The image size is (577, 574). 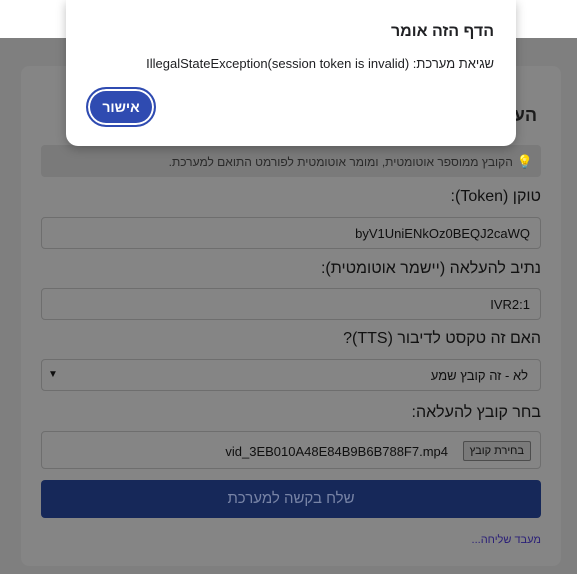 What do you see at coordinates (53, 374) in the screenshot?
I see `chevron-down-icon: ▼` at bounding box center [53, 374].